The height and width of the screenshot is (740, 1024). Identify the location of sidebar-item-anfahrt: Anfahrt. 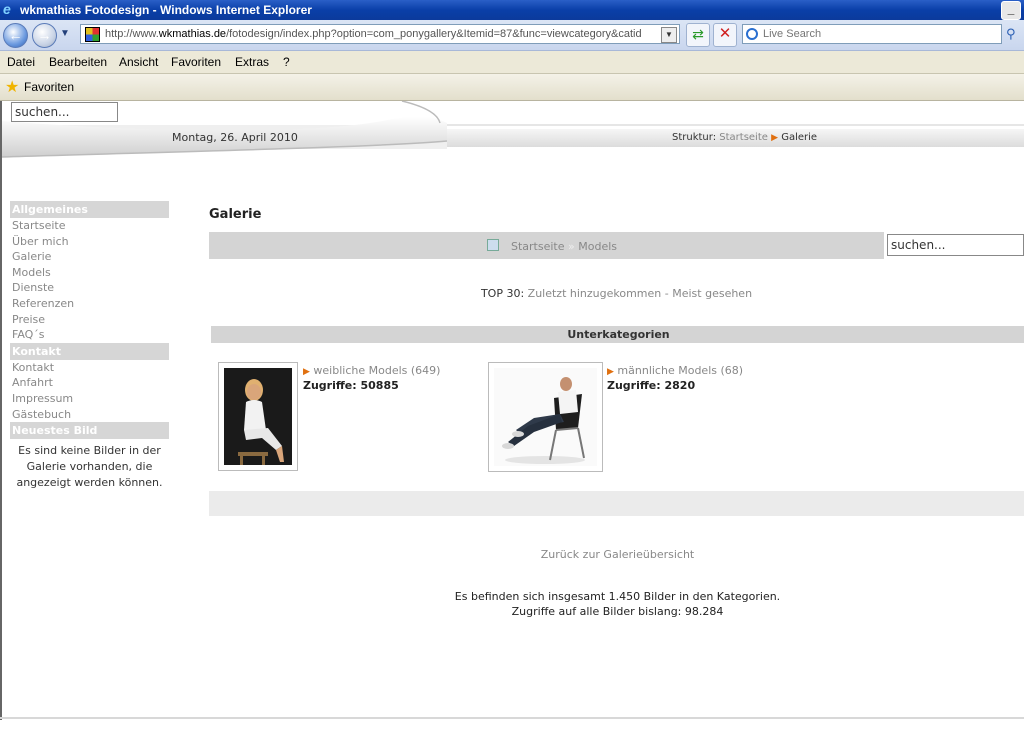
(89, 383).